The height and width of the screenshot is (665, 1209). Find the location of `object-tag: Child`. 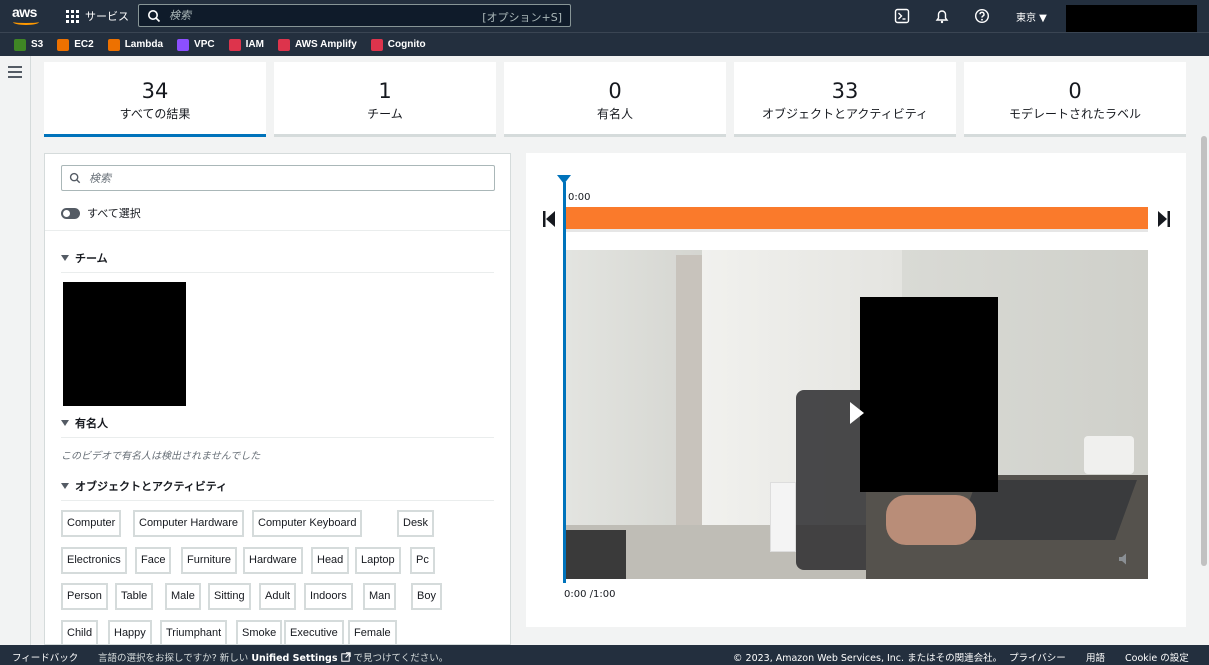

object-tag: Child is located at coordinates (80, 632).